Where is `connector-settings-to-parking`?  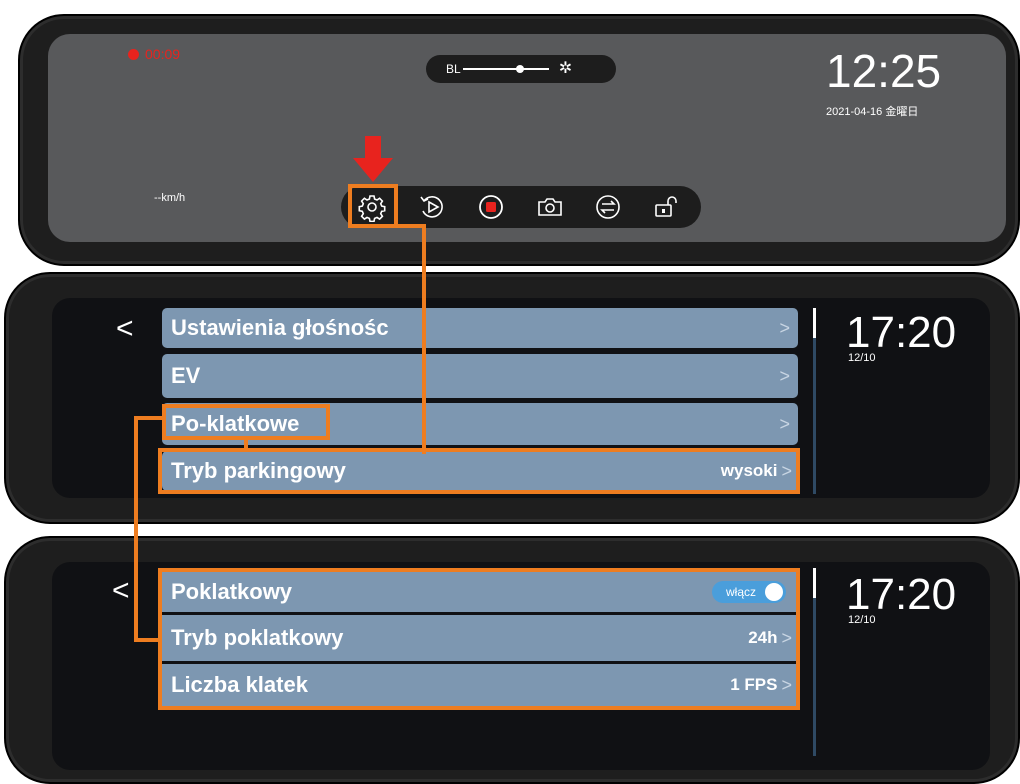
connector-settings-to-parking is located at coordinates (424, 340).